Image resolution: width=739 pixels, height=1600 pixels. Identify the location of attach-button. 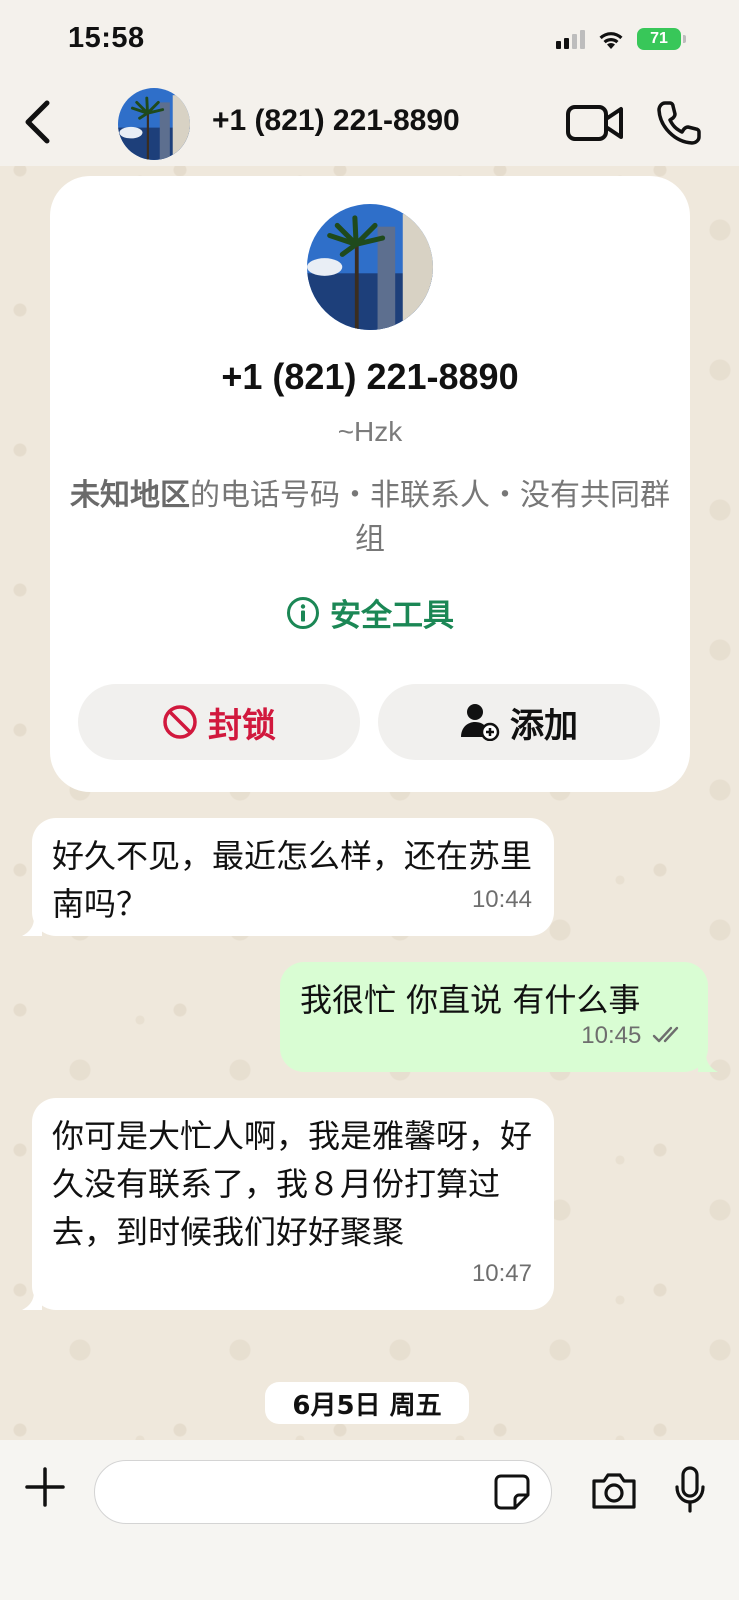
(45, 1487).